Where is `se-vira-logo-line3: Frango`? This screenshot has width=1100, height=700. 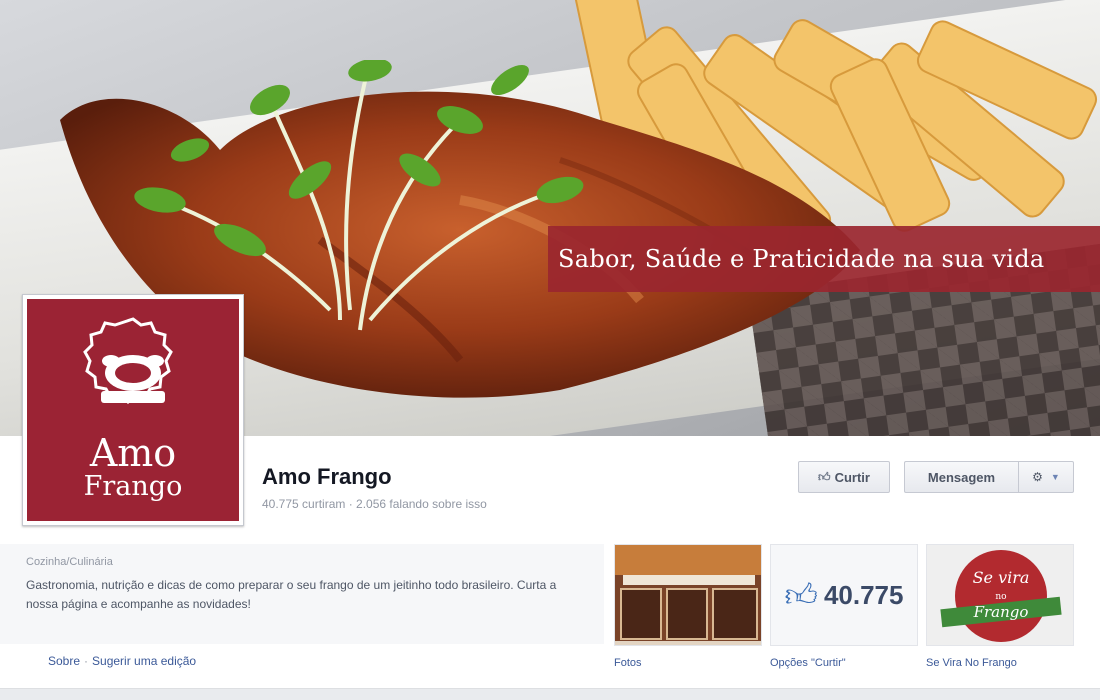
se-vira-logo-line3: Frango is located at coordinates (1001, 612).